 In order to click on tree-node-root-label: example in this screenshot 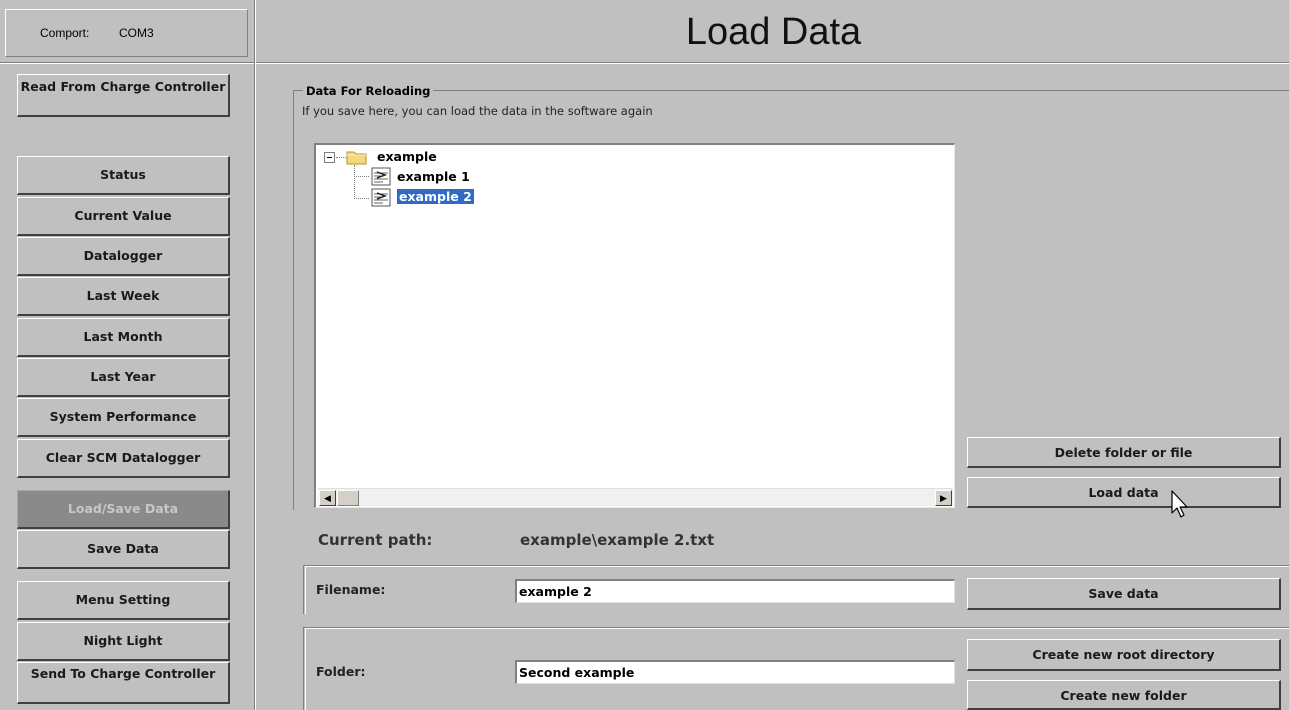, I will do `click(407, 156)`.